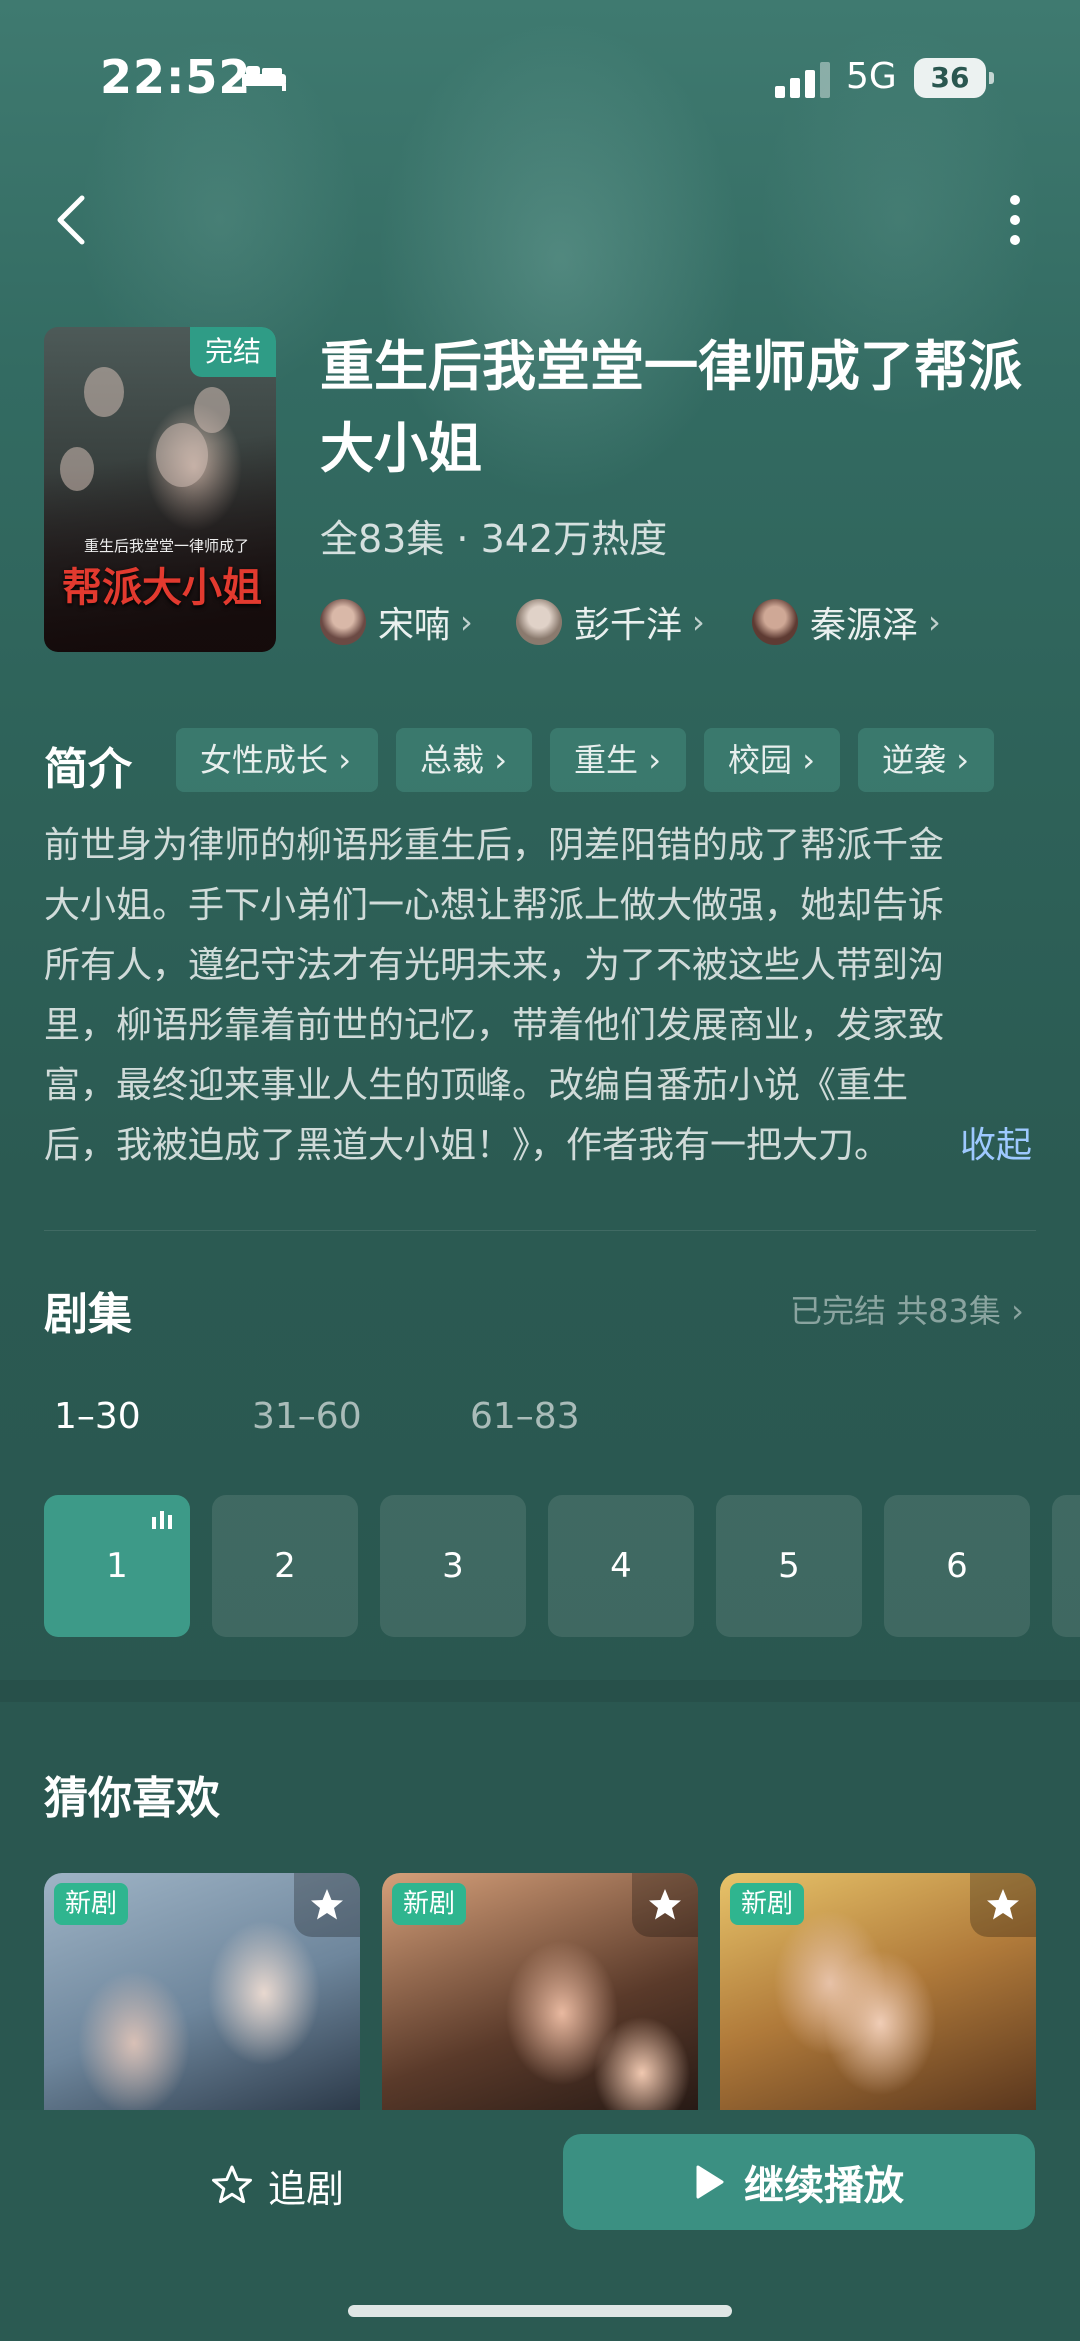  I want to click on episodes-status: 已完结 共83集, so click(895, 1311).